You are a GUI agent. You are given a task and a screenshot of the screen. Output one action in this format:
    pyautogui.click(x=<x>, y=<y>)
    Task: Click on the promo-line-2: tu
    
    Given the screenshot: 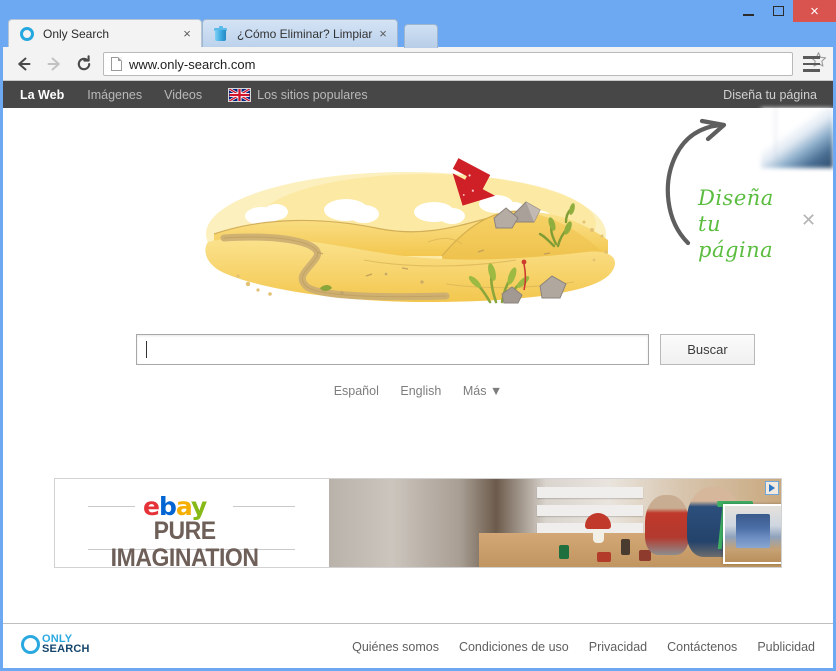 What is the action you would take?
    pyautogui.click(x=709, y=224)
    